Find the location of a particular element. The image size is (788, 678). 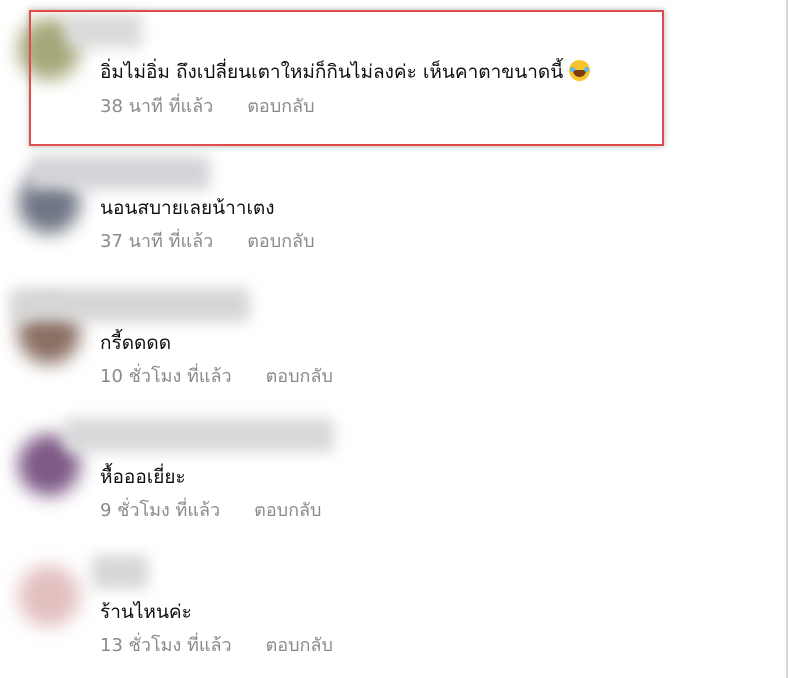

avatar is located at coordinates (49, 596).